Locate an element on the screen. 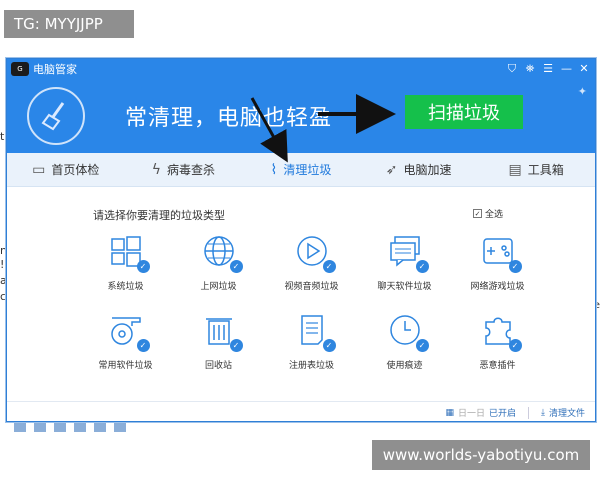 This screenshot has width=600, height=480. junk-item-label: 网络游戏垃圾 is located at coordinates (497, 287).